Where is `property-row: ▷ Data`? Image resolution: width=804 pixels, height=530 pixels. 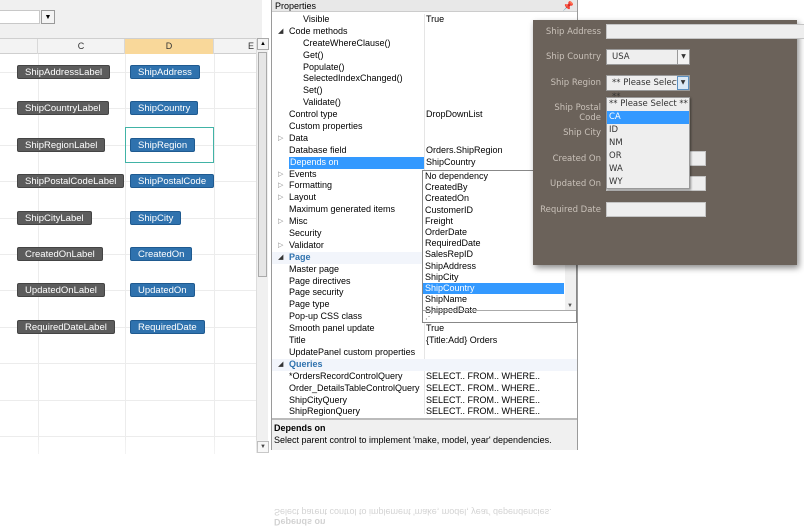
property-row: ▷ Data is located at coordinates (424, 139).